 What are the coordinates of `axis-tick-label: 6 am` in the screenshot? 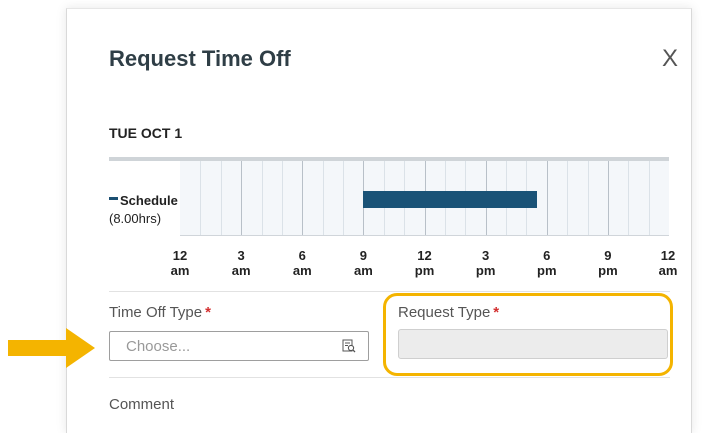 It's located at (302, 263).